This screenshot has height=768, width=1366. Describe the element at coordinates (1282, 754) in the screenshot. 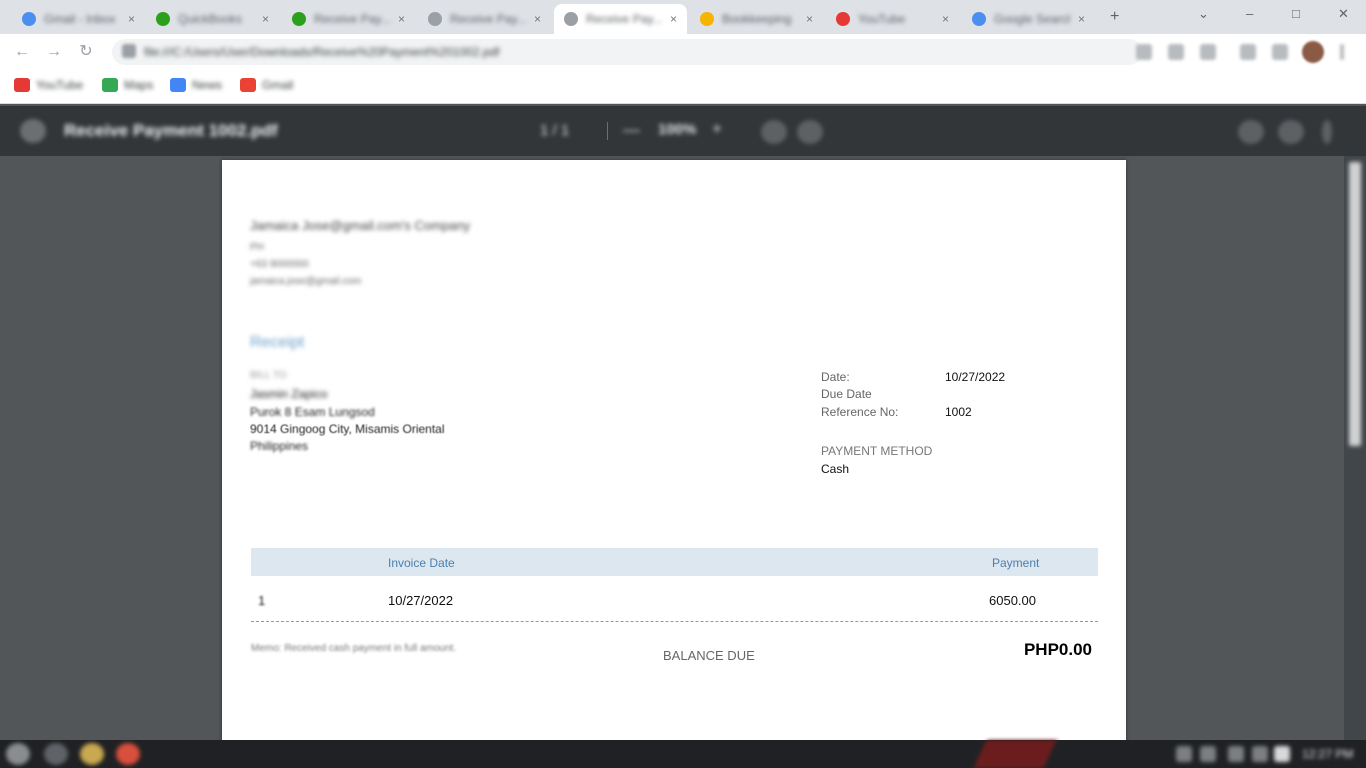

I see `settings-icon` at that location.